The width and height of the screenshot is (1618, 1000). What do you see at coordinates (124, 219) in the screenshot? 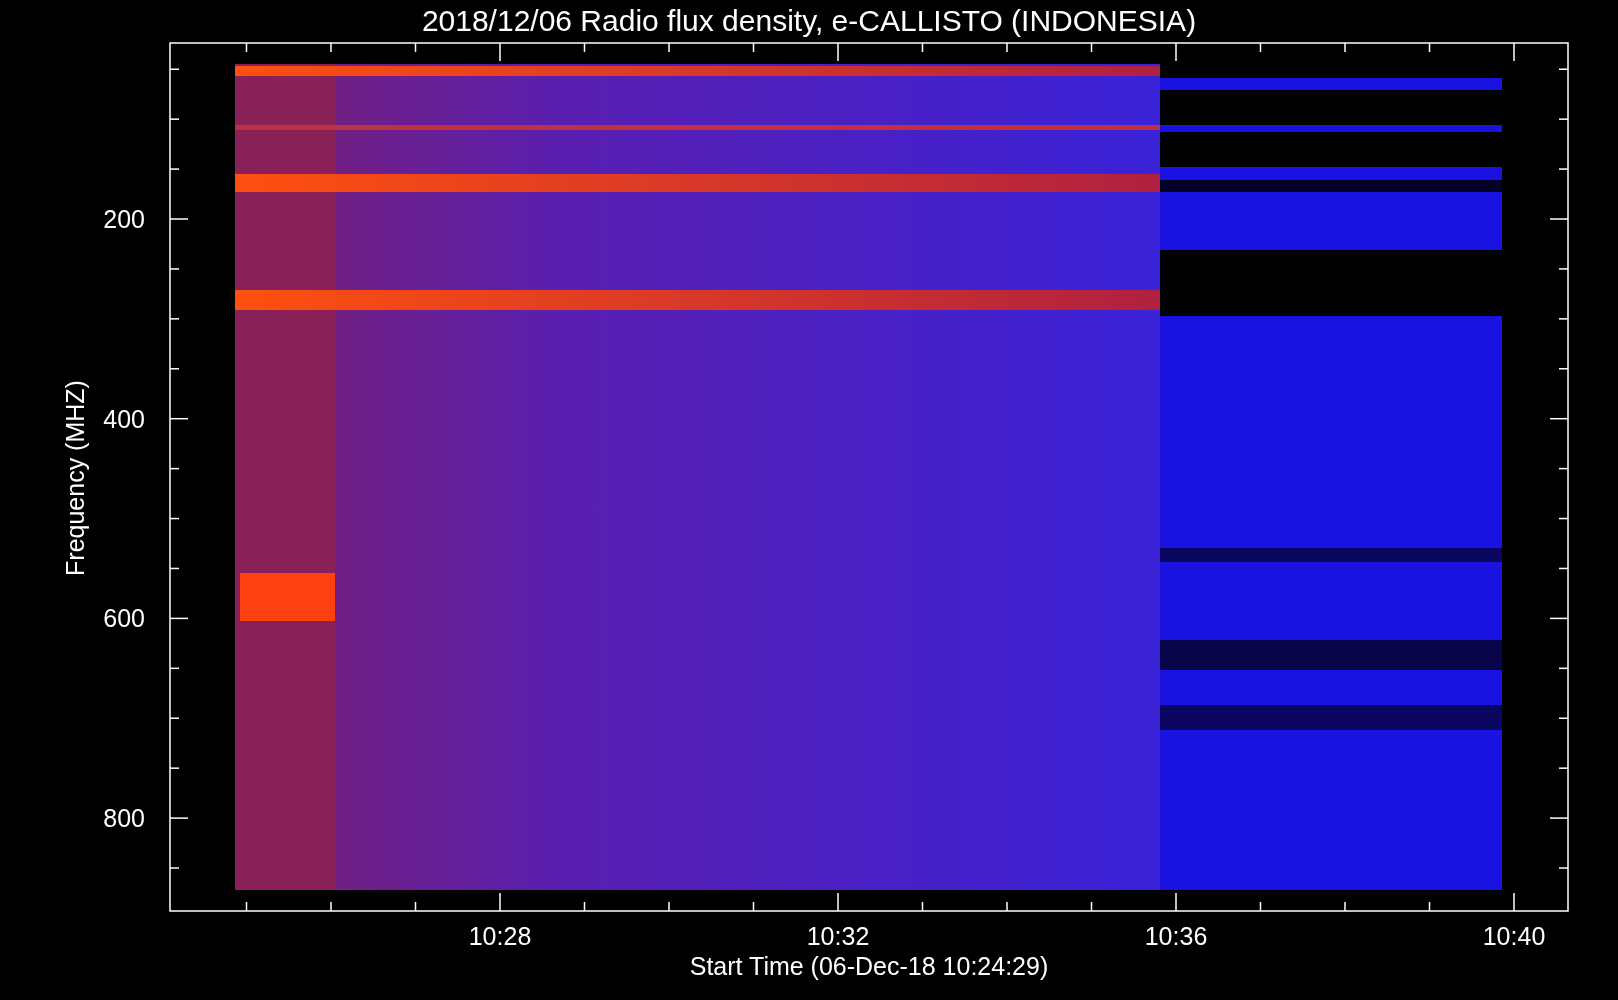
I see `tick-label: 200` at bounding box center [124, 219].